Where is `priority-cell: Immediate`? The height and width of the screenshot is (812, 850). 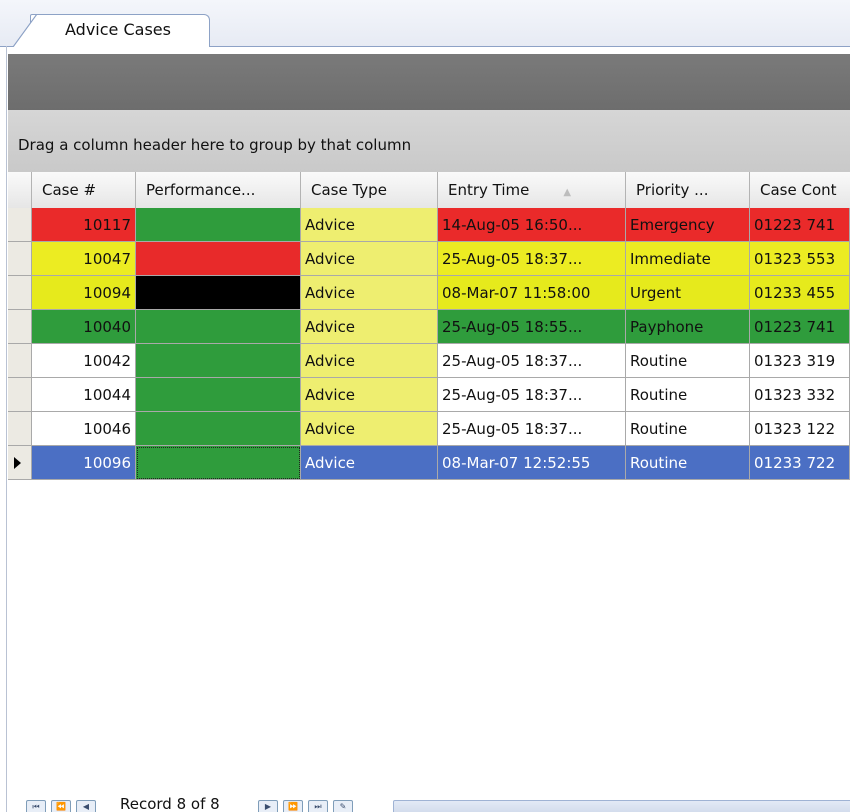 priority-cell: Immediate is located at coordinates (688, 259).